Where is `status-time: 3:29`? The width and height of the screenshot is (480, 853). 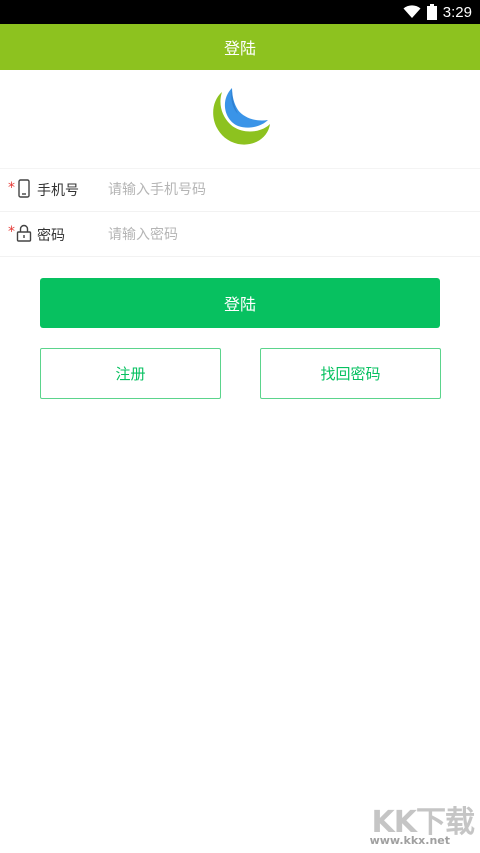 status-time: 3:29 is located at coordinates (457, 12).